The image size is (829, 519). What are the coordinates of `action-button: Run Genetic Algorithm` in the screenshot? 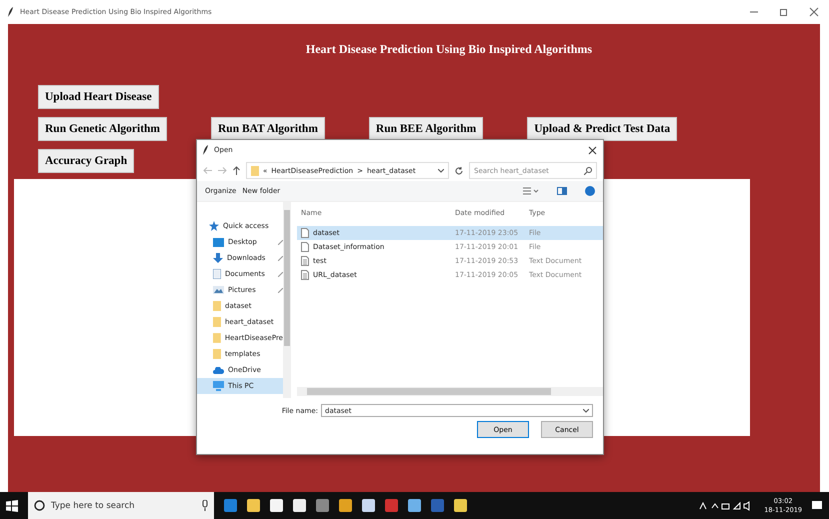 It's located at (102, 129).